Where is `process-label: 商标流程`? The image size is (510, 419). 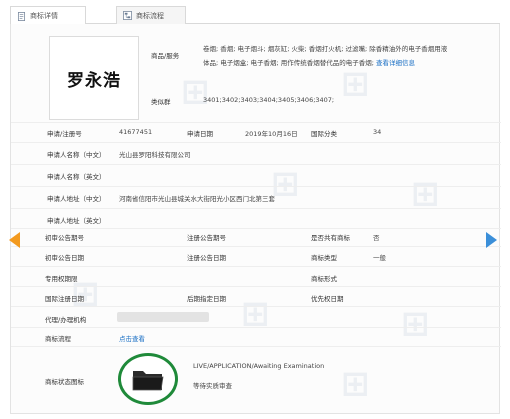
process-label: 商标流程 is located at coordinates (58, 339).